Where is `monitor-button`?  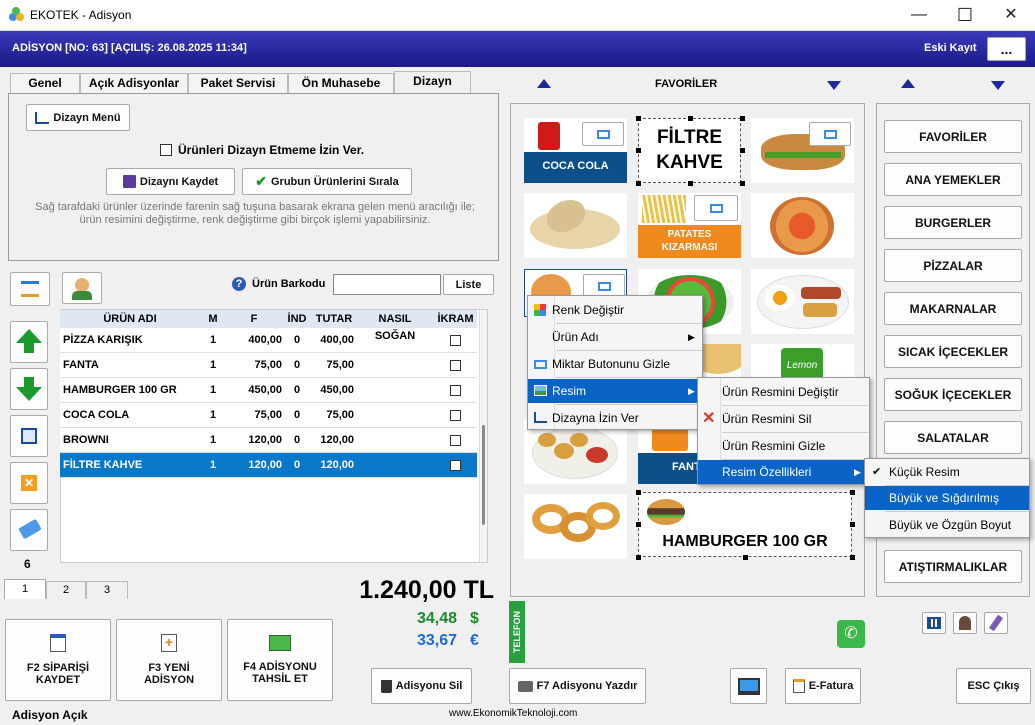
monitor-button is located at coordinates (748, 686).